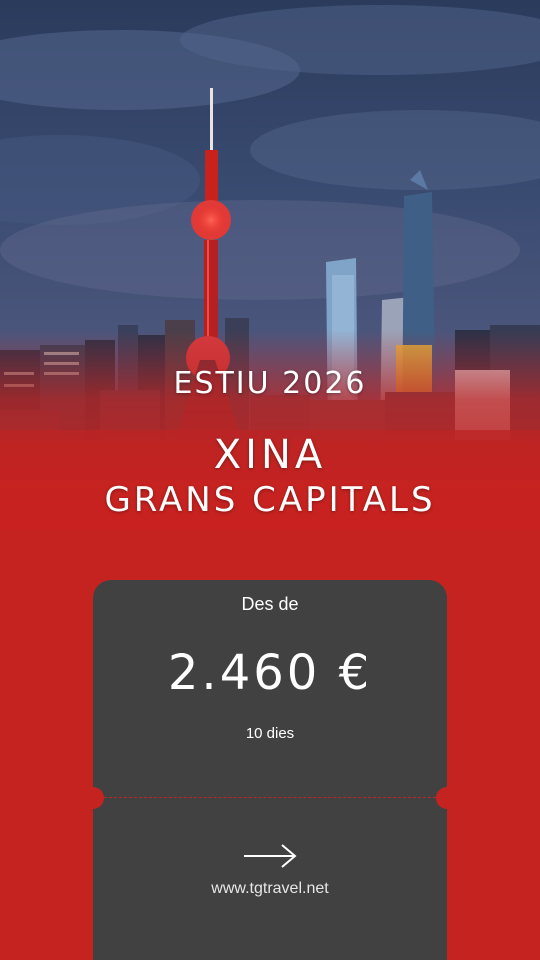 The width and height of the screenshot is (540, 960). What do you see at coordinates (270, 500) in the screenshot?
I see `destination-subtitle: GRANS CAPITALS` at bounding box center [270, 500].